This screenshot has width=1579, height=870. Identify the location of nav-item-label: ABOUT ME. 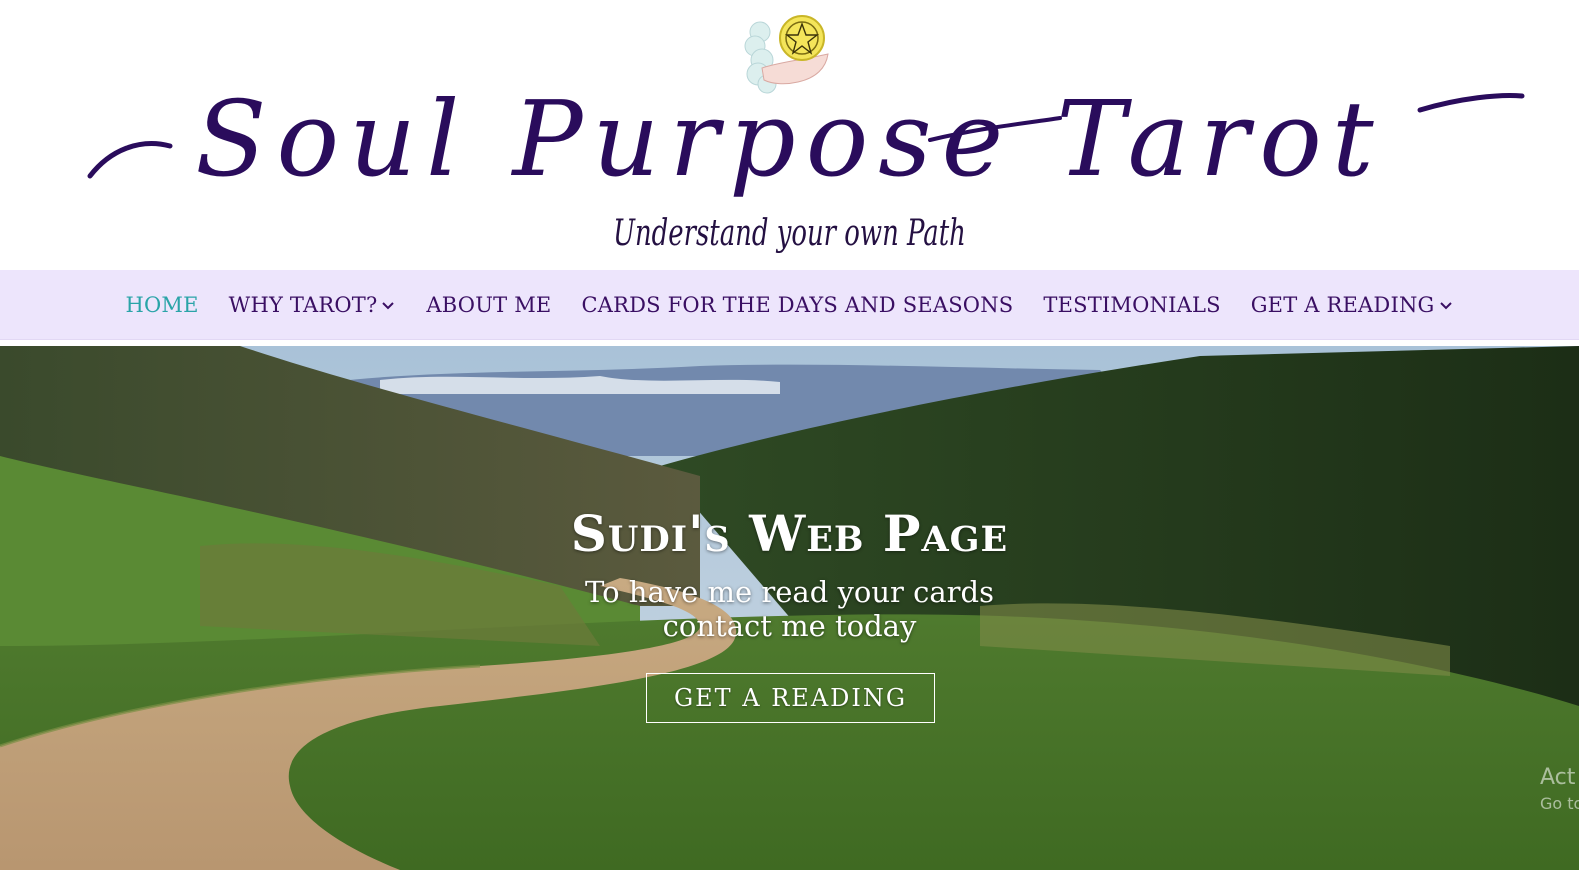
(489, 305).